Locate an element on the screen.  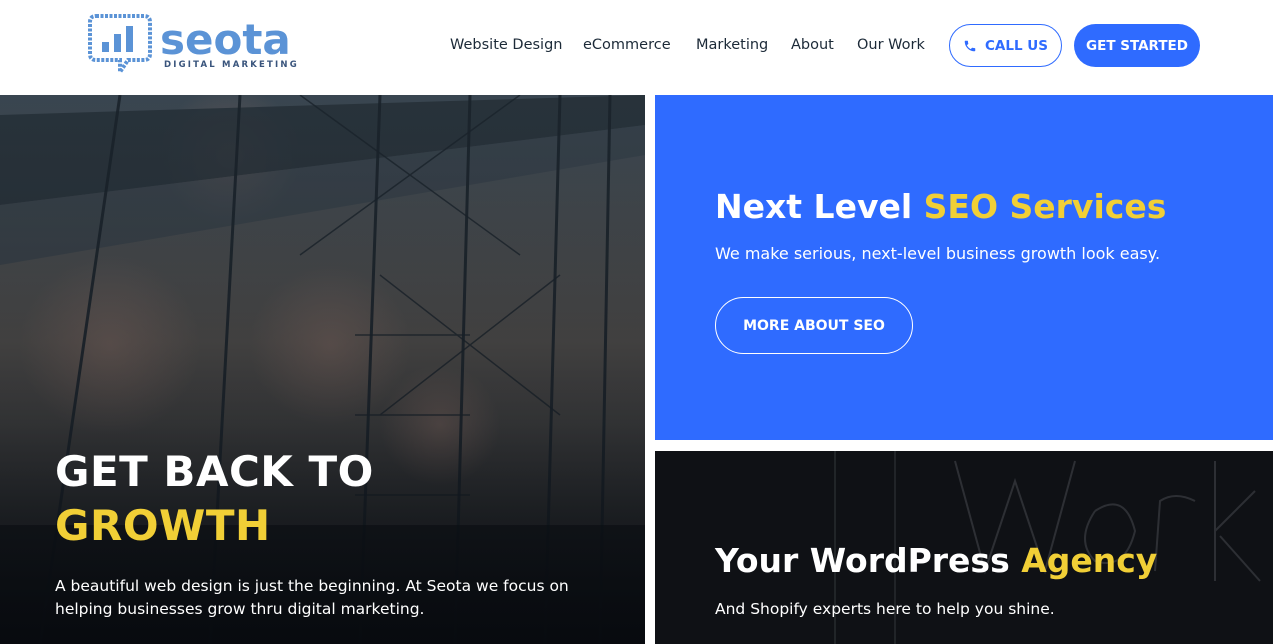
seo-title-main: Next Level is located at coordinates (819, 206).